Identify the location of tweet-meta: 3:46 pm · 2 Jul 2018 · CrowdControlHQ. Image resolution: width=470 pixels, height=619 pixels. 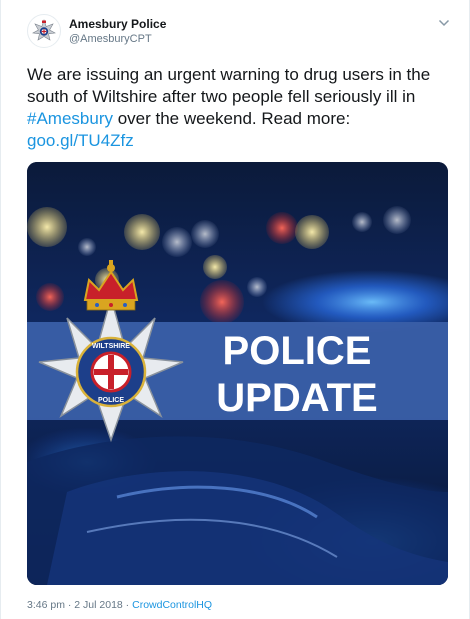
(119, 605).